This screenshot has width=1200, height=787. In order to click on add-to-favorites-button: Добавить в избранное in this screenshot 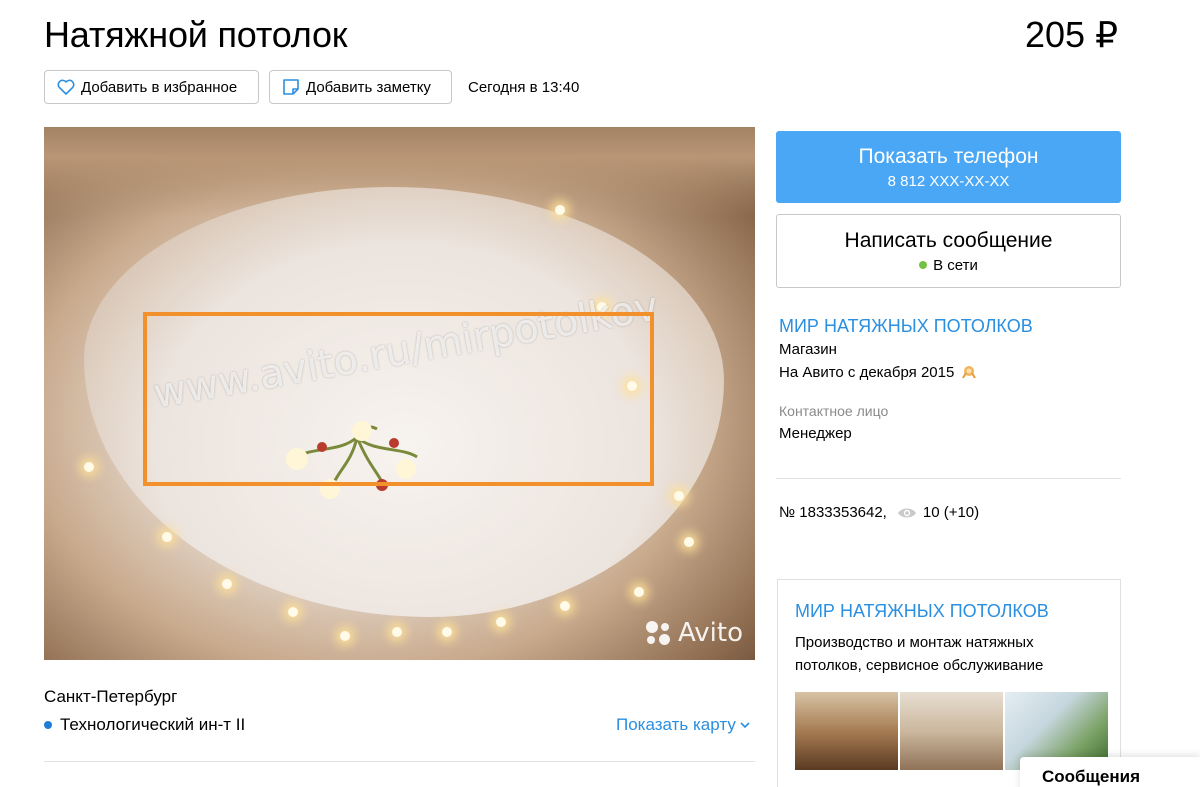, I will do `click(151, 87)`.